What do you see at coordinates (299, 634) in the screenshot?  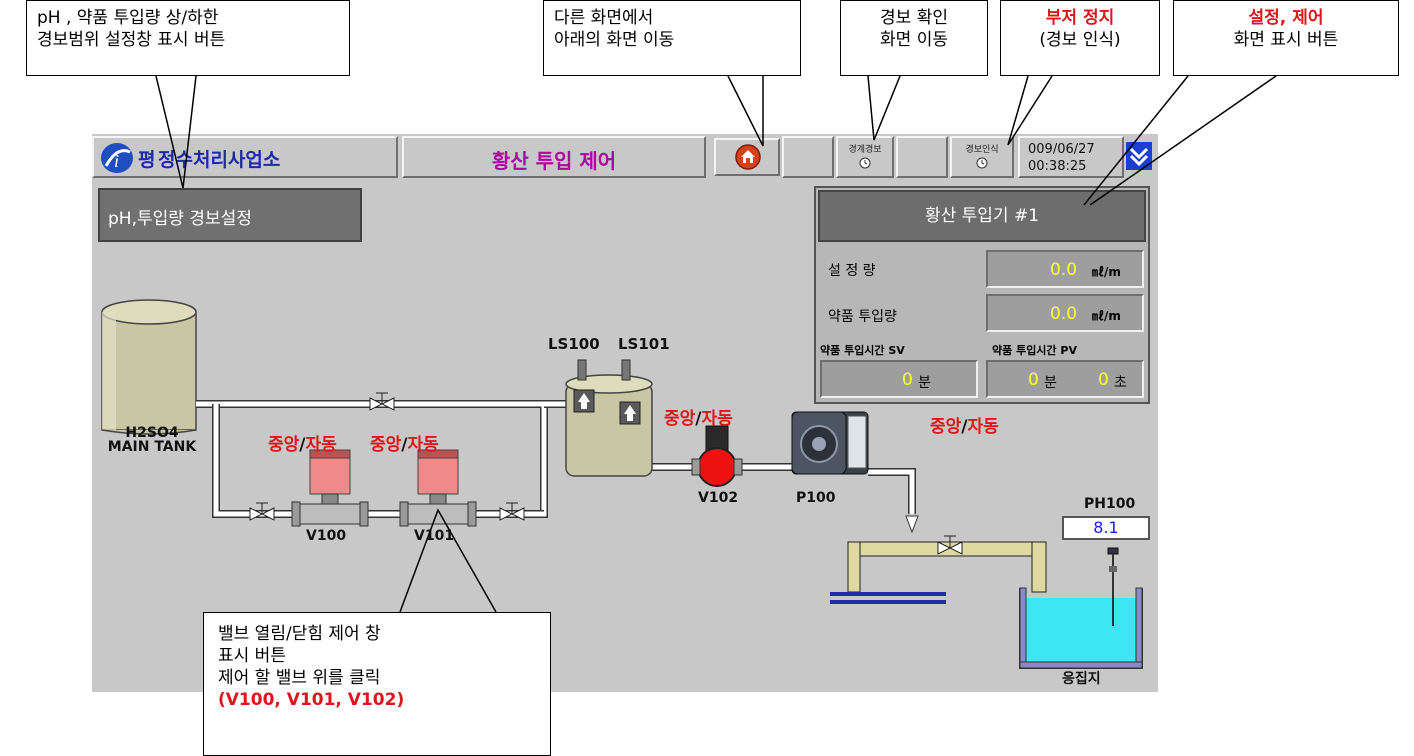 I see `callout-valve-line1: 밸브 열림/닫힘 제어 창` at bounding box center [299, 634].